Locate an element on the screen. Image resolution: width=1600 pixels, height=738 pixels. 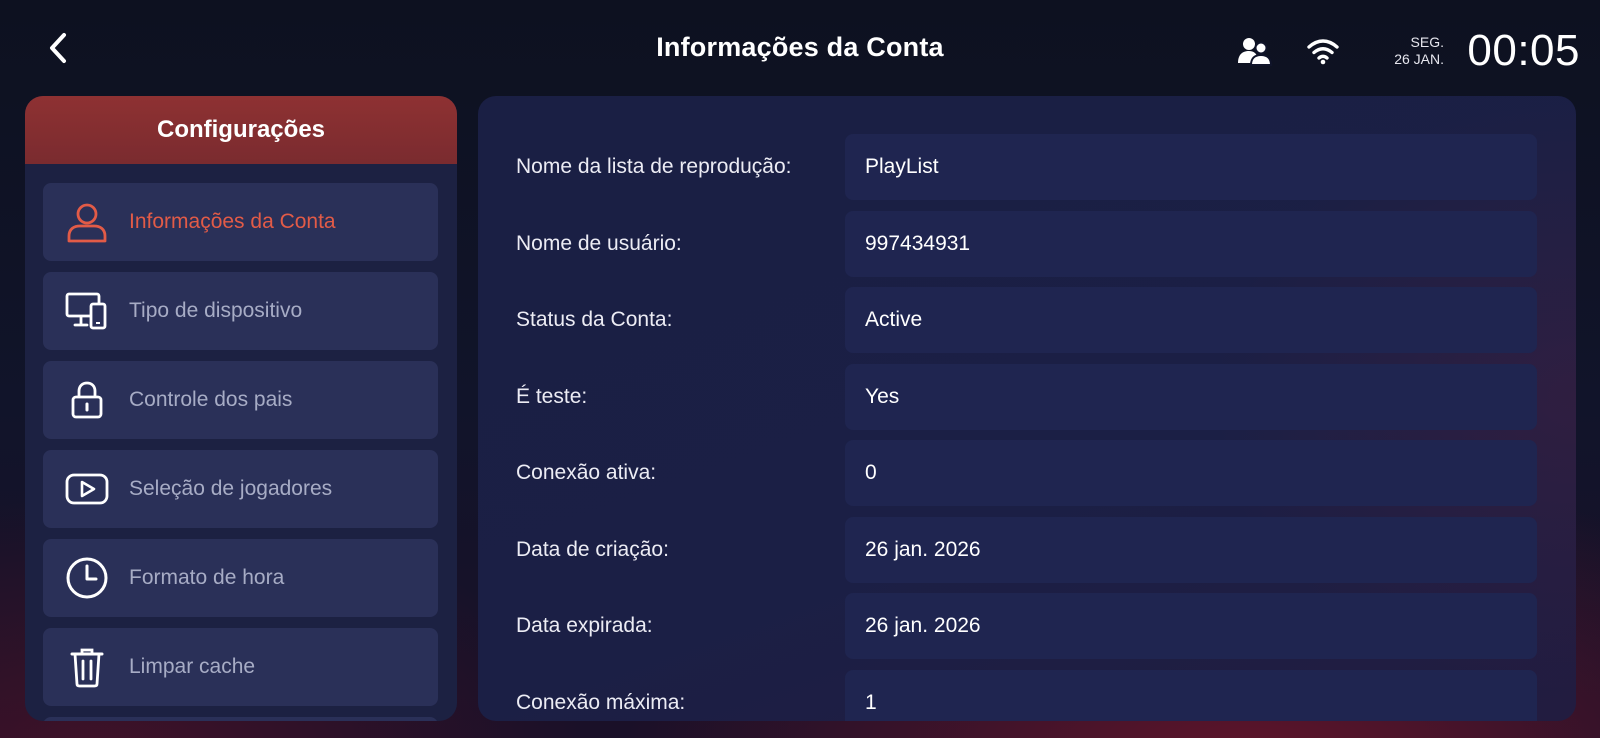
menu-item-label: Tipo de dispositivo is located at coordinates (216, 310).